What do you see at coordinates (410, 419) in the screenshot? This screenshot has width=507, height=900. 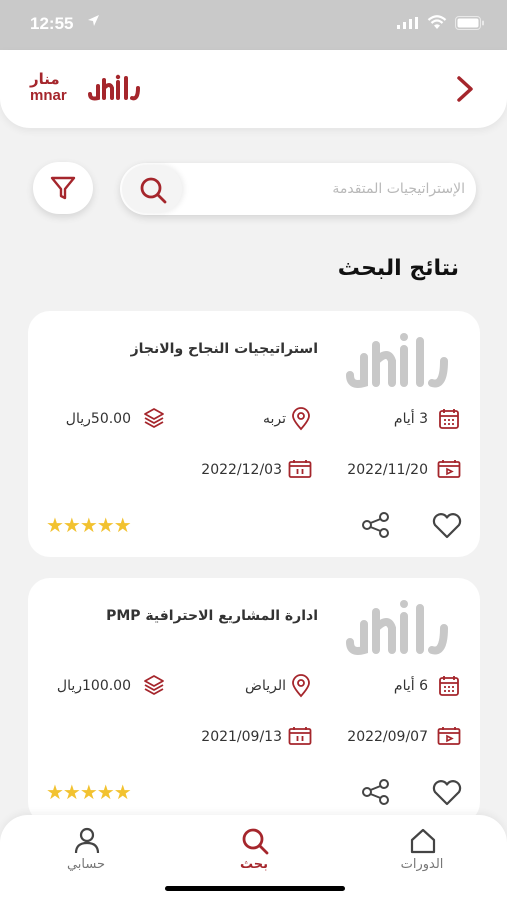 I see `course-duration: 3 أيام` at bounding box center [410, 419].